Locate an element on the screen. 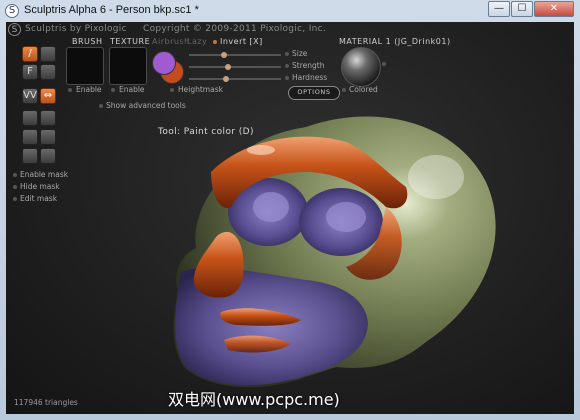 The height and width of the screenshot is (420, 580). rotate-tool-button is located at coordinates (48, 156).